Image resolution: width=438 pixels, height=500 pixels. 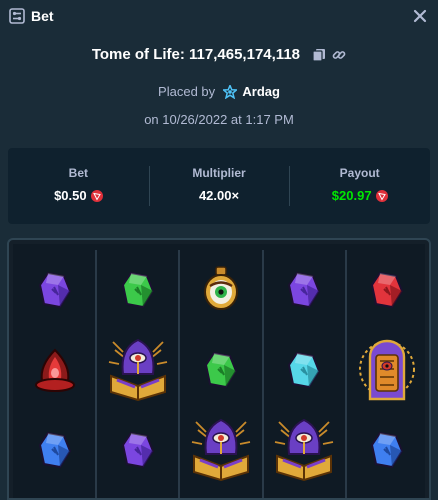 I want to click on bet-slip-icon, so click(x=17, y=16).